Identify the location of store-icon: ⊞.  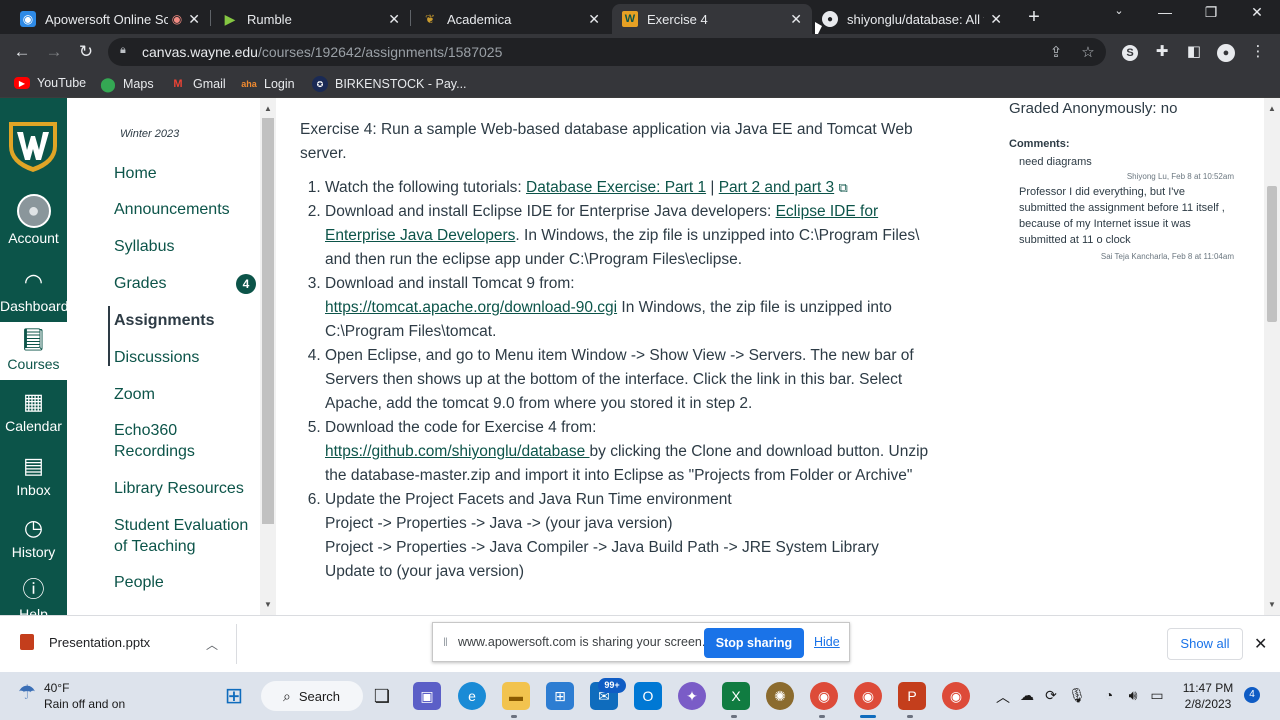
(560, 696).